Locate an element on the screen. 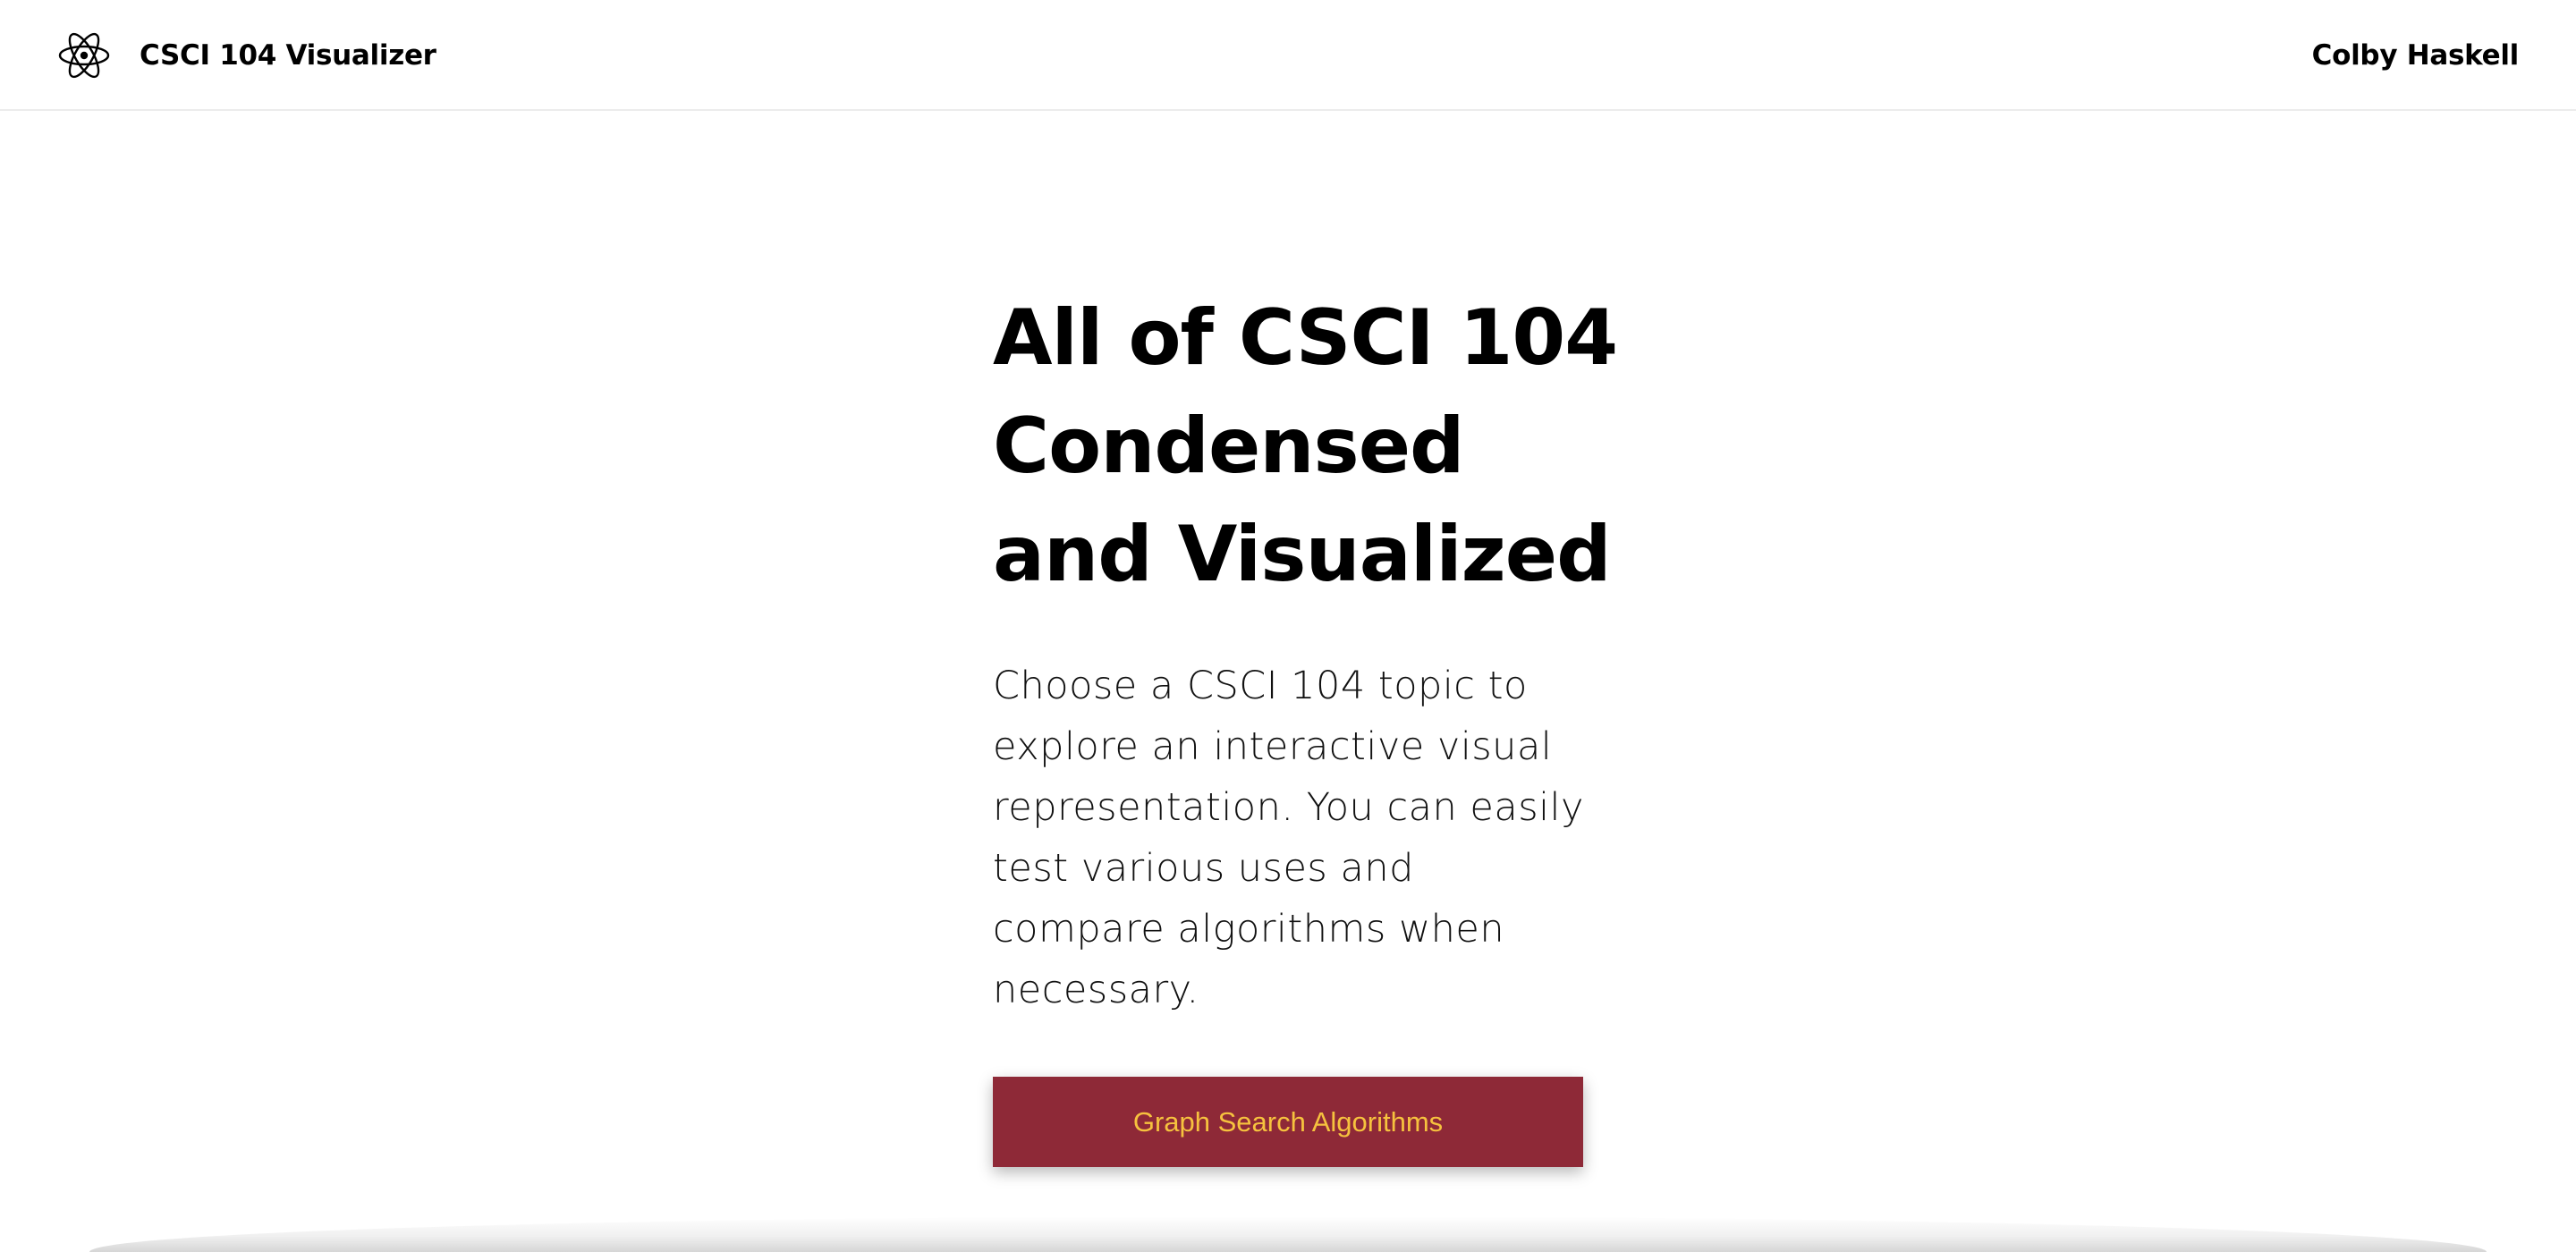  hero-description-line: Choose a CSCI 104 topic to is located at coordinates (1260, 686).